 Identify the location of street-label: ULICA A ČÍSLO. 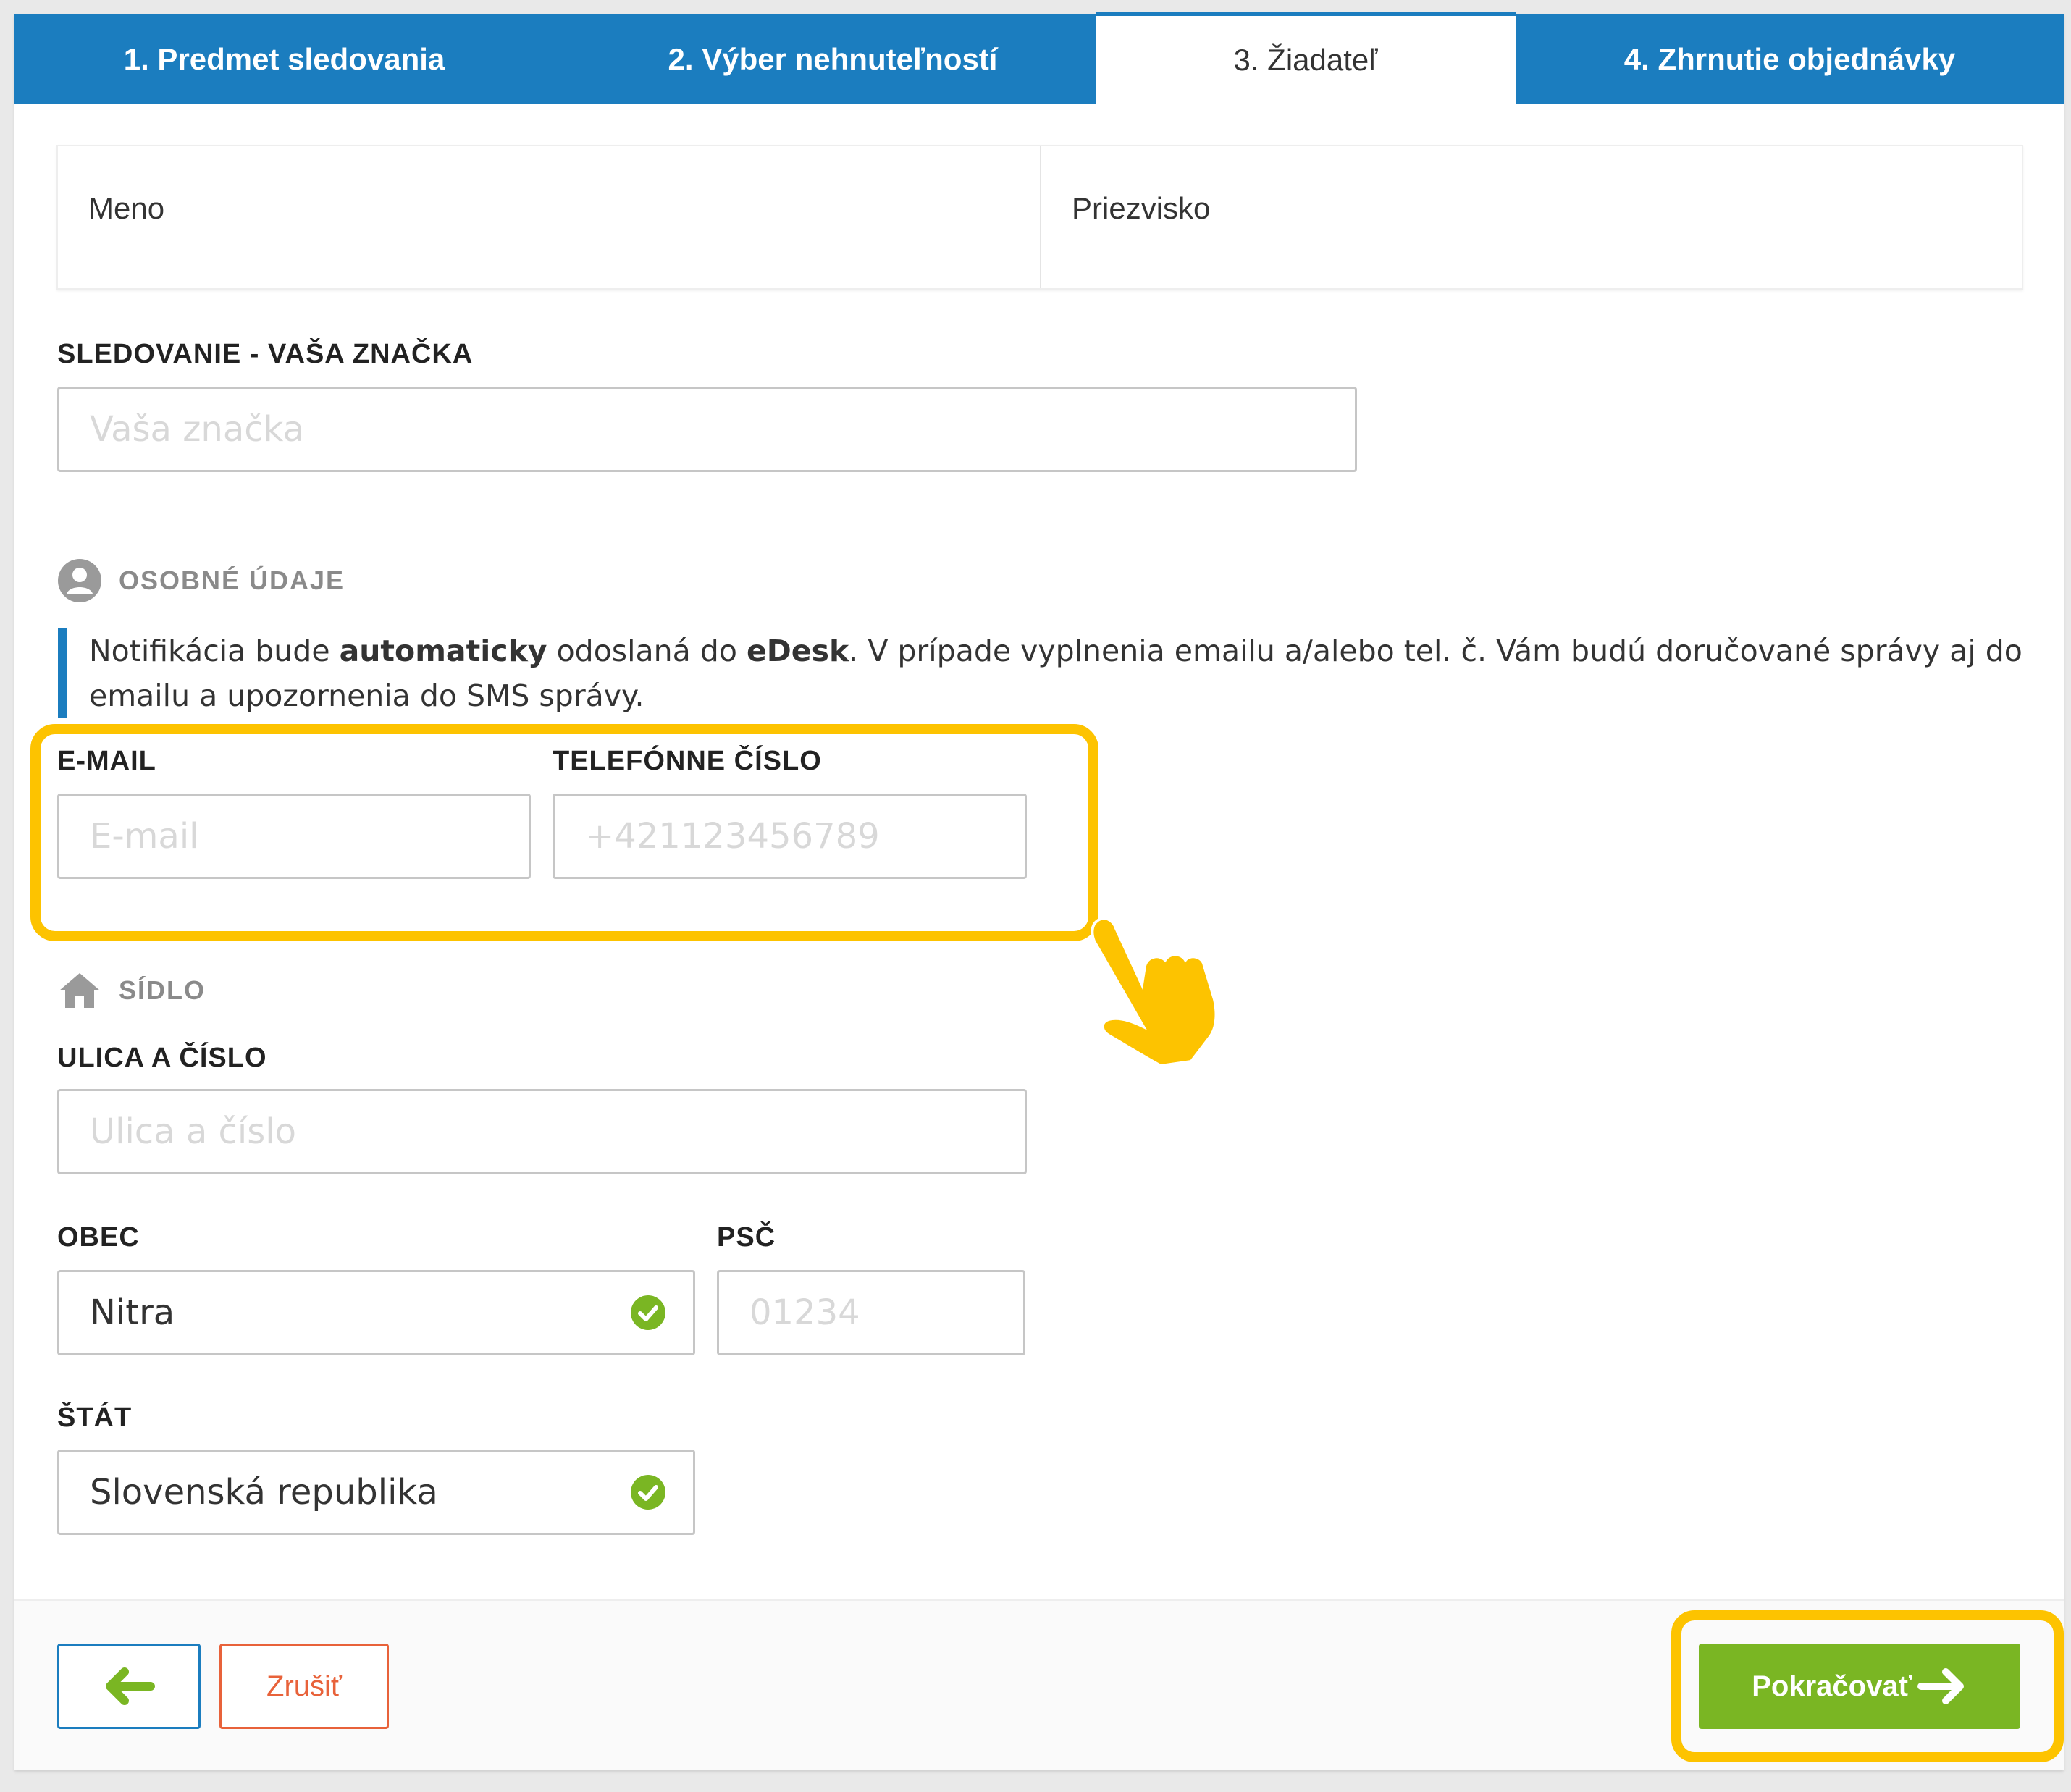
(162, 1058).